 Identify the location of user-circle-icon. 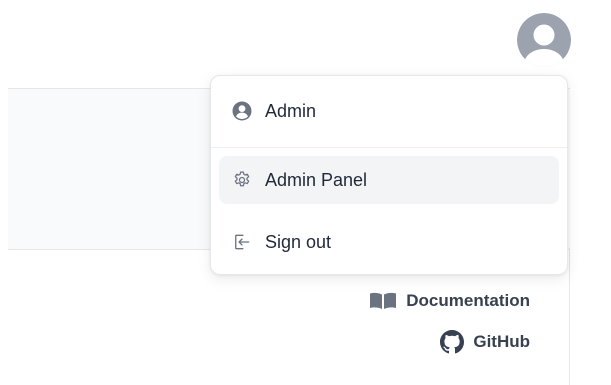
(242, 111).